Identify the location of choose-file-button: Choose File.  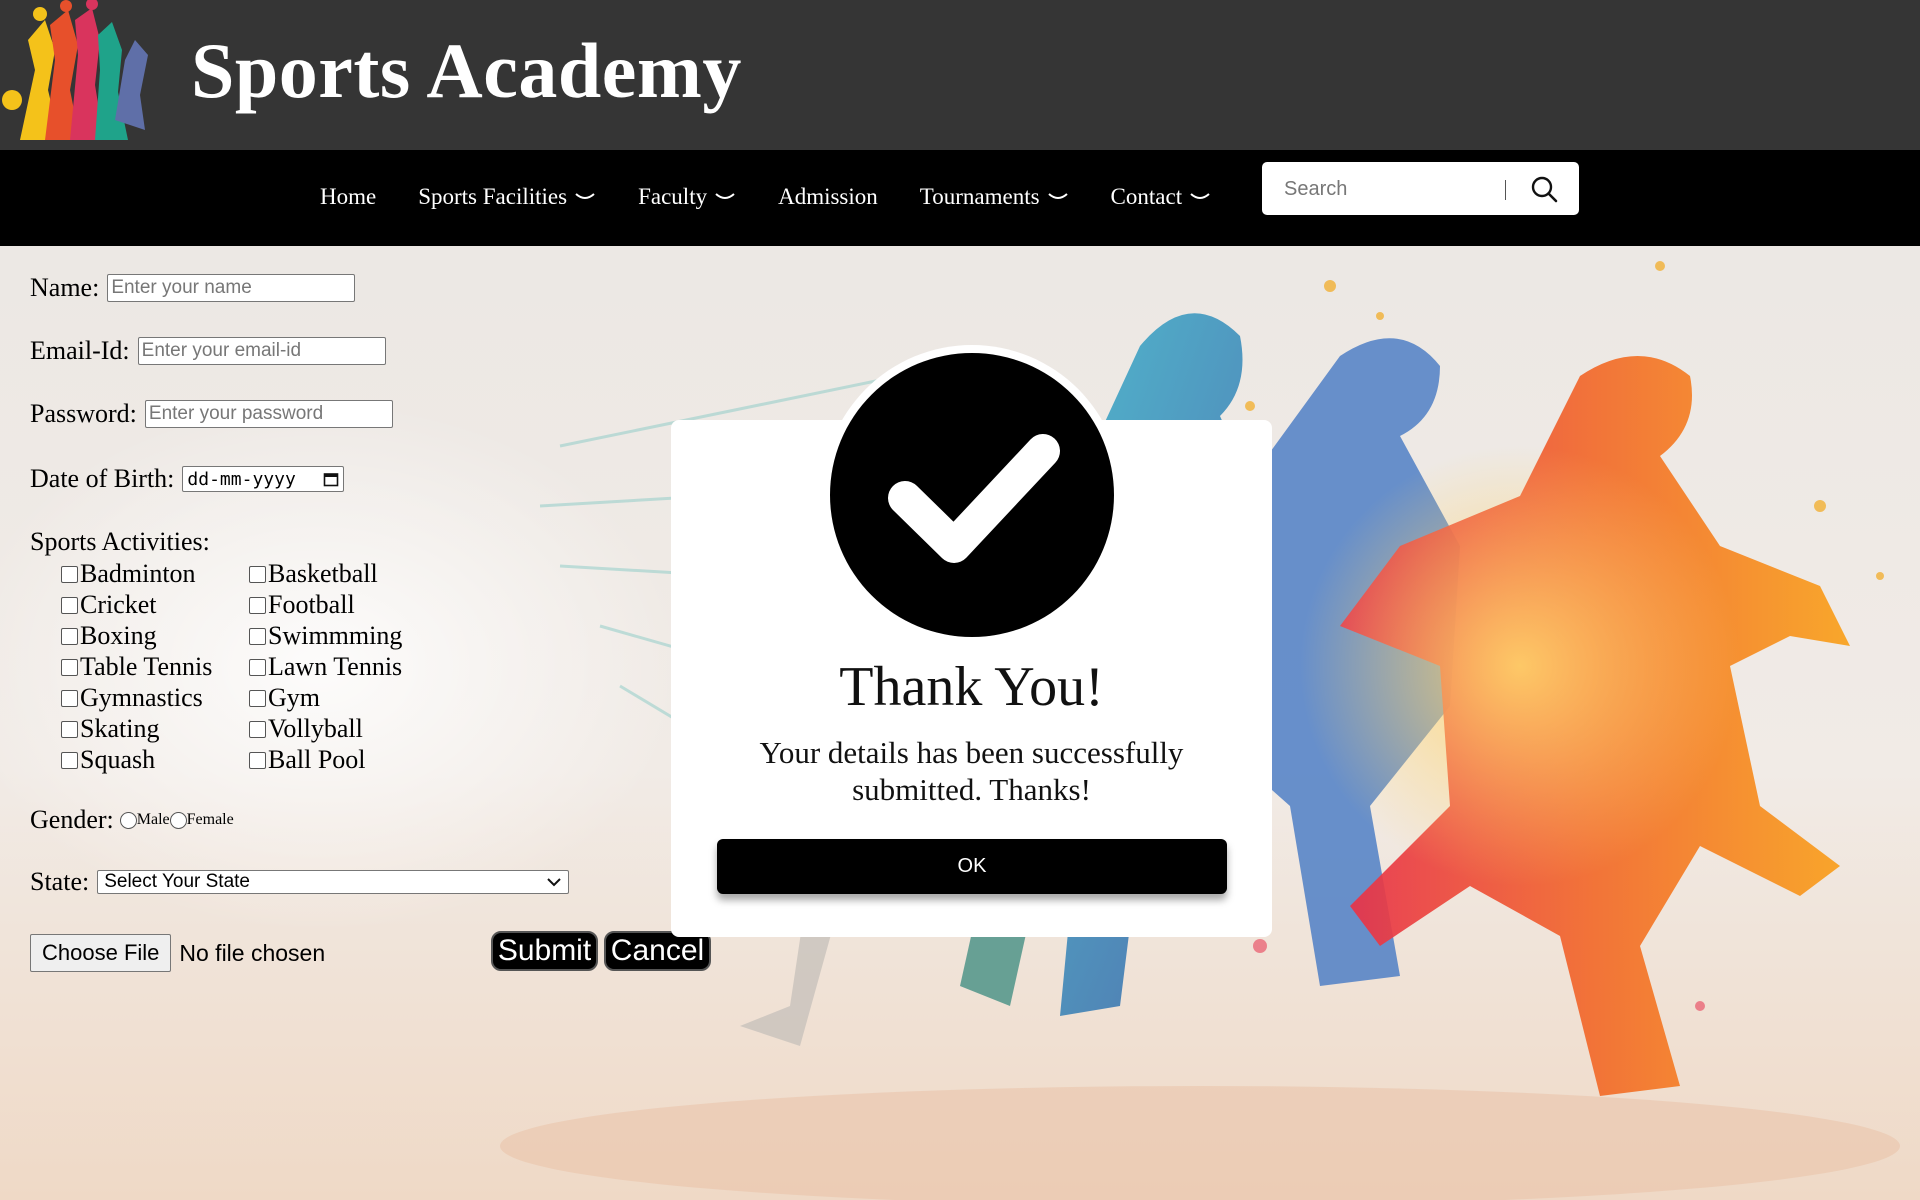
(101, 953).